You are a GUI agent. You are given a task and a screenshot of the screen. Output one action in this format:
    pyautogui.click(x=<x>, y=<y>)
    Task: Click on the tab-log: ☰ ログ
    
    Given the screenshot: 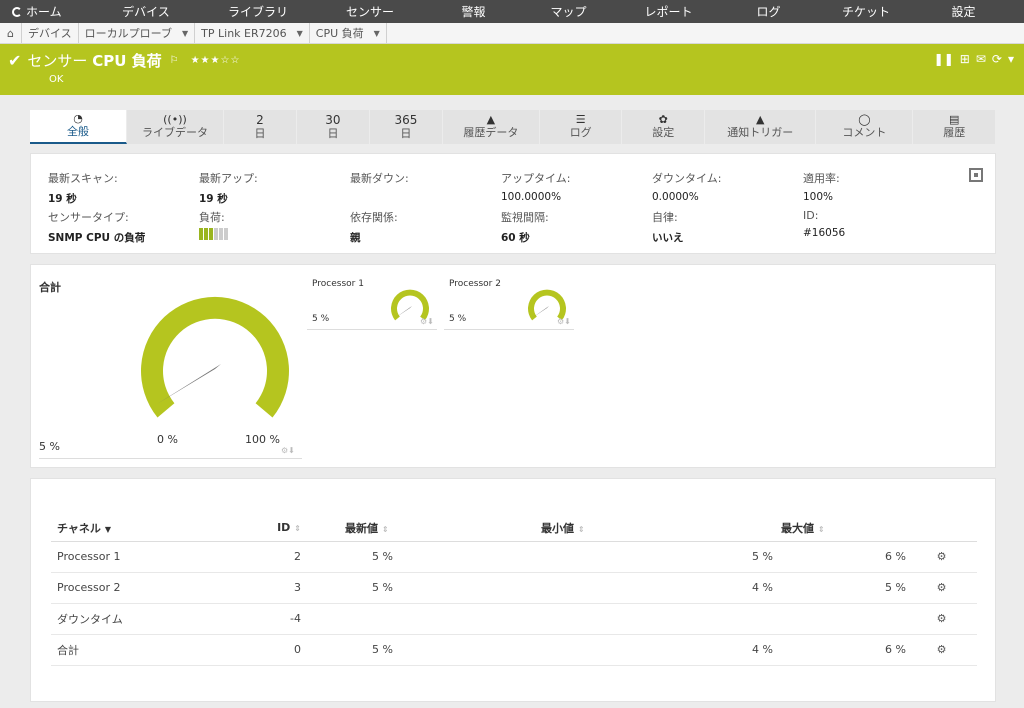 What is the action you would take?
    pyautogui.click(x=581, y=127)
    